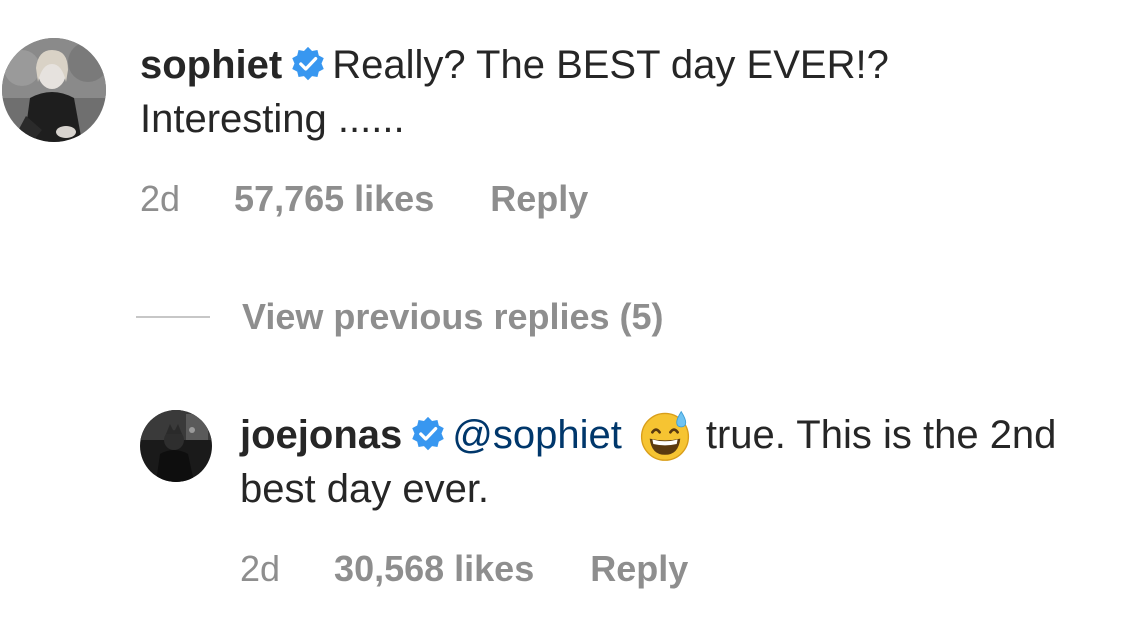 Image resolution: width=1140 pixels, height=641 pixels. What do you see at coordinates (434, 569) in the screenshot?
I see `likes-count: 30,568 likes` at bounding box center [434, 569].